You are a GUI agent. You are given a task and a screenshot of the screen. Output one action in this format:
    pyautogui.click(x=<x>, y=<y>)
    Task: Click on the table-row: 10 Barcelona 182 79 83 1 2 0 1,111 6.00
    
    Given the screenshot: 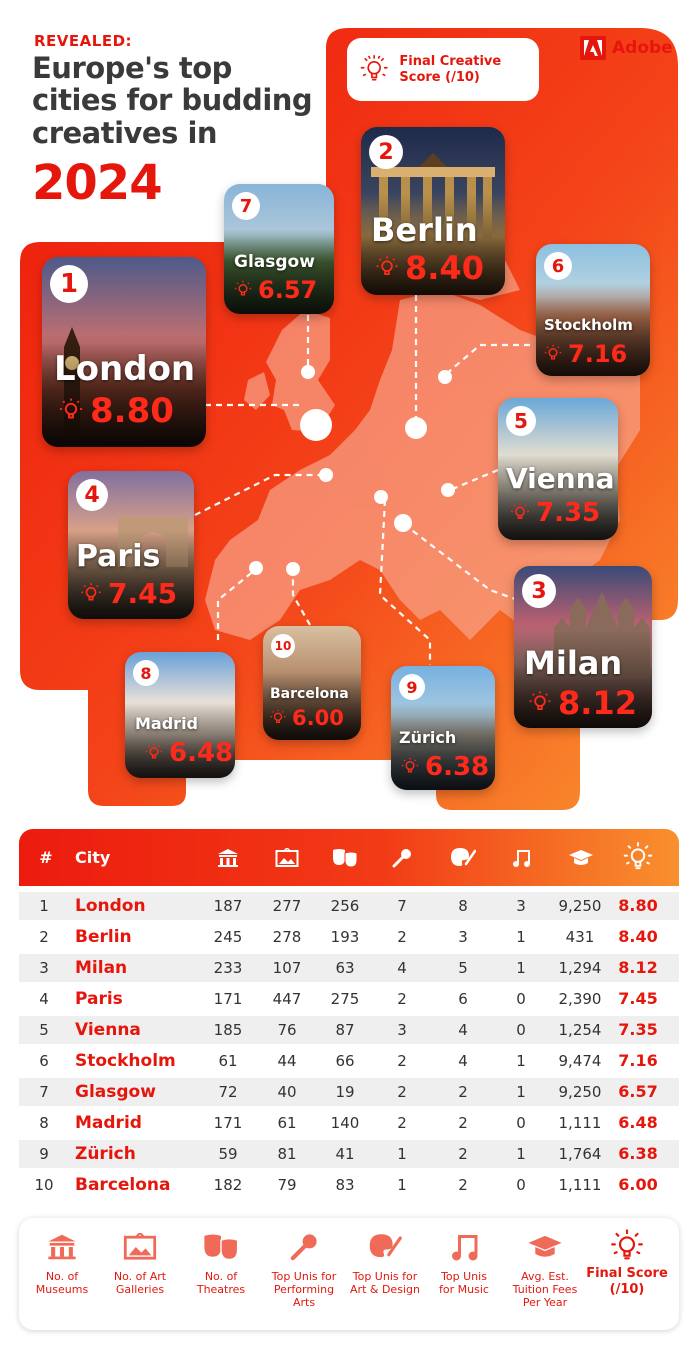 What is the action you would take?
    pyautogui.click(x=349, y=1185)
    